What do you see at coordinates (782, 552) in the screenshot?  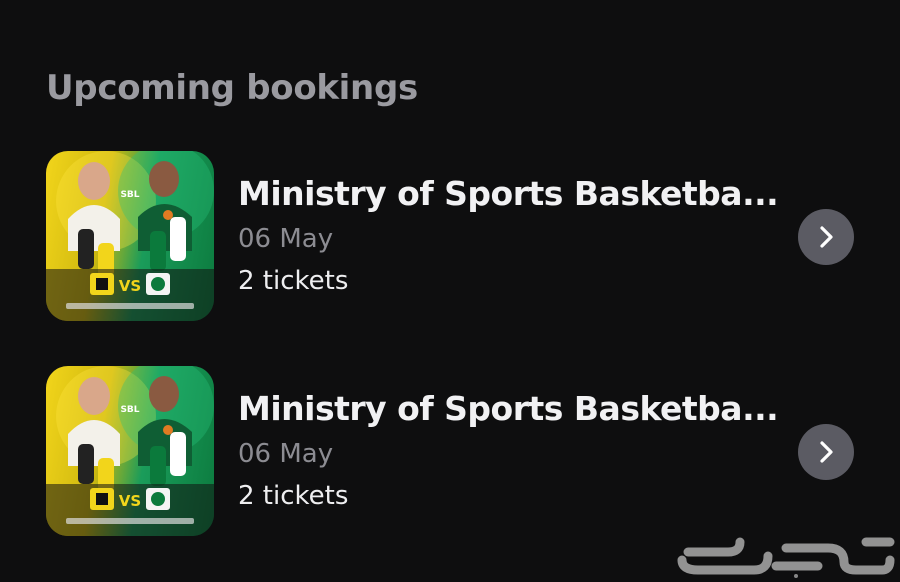 I see `haraj-watermark-logo` at bounding box center [782, 552].